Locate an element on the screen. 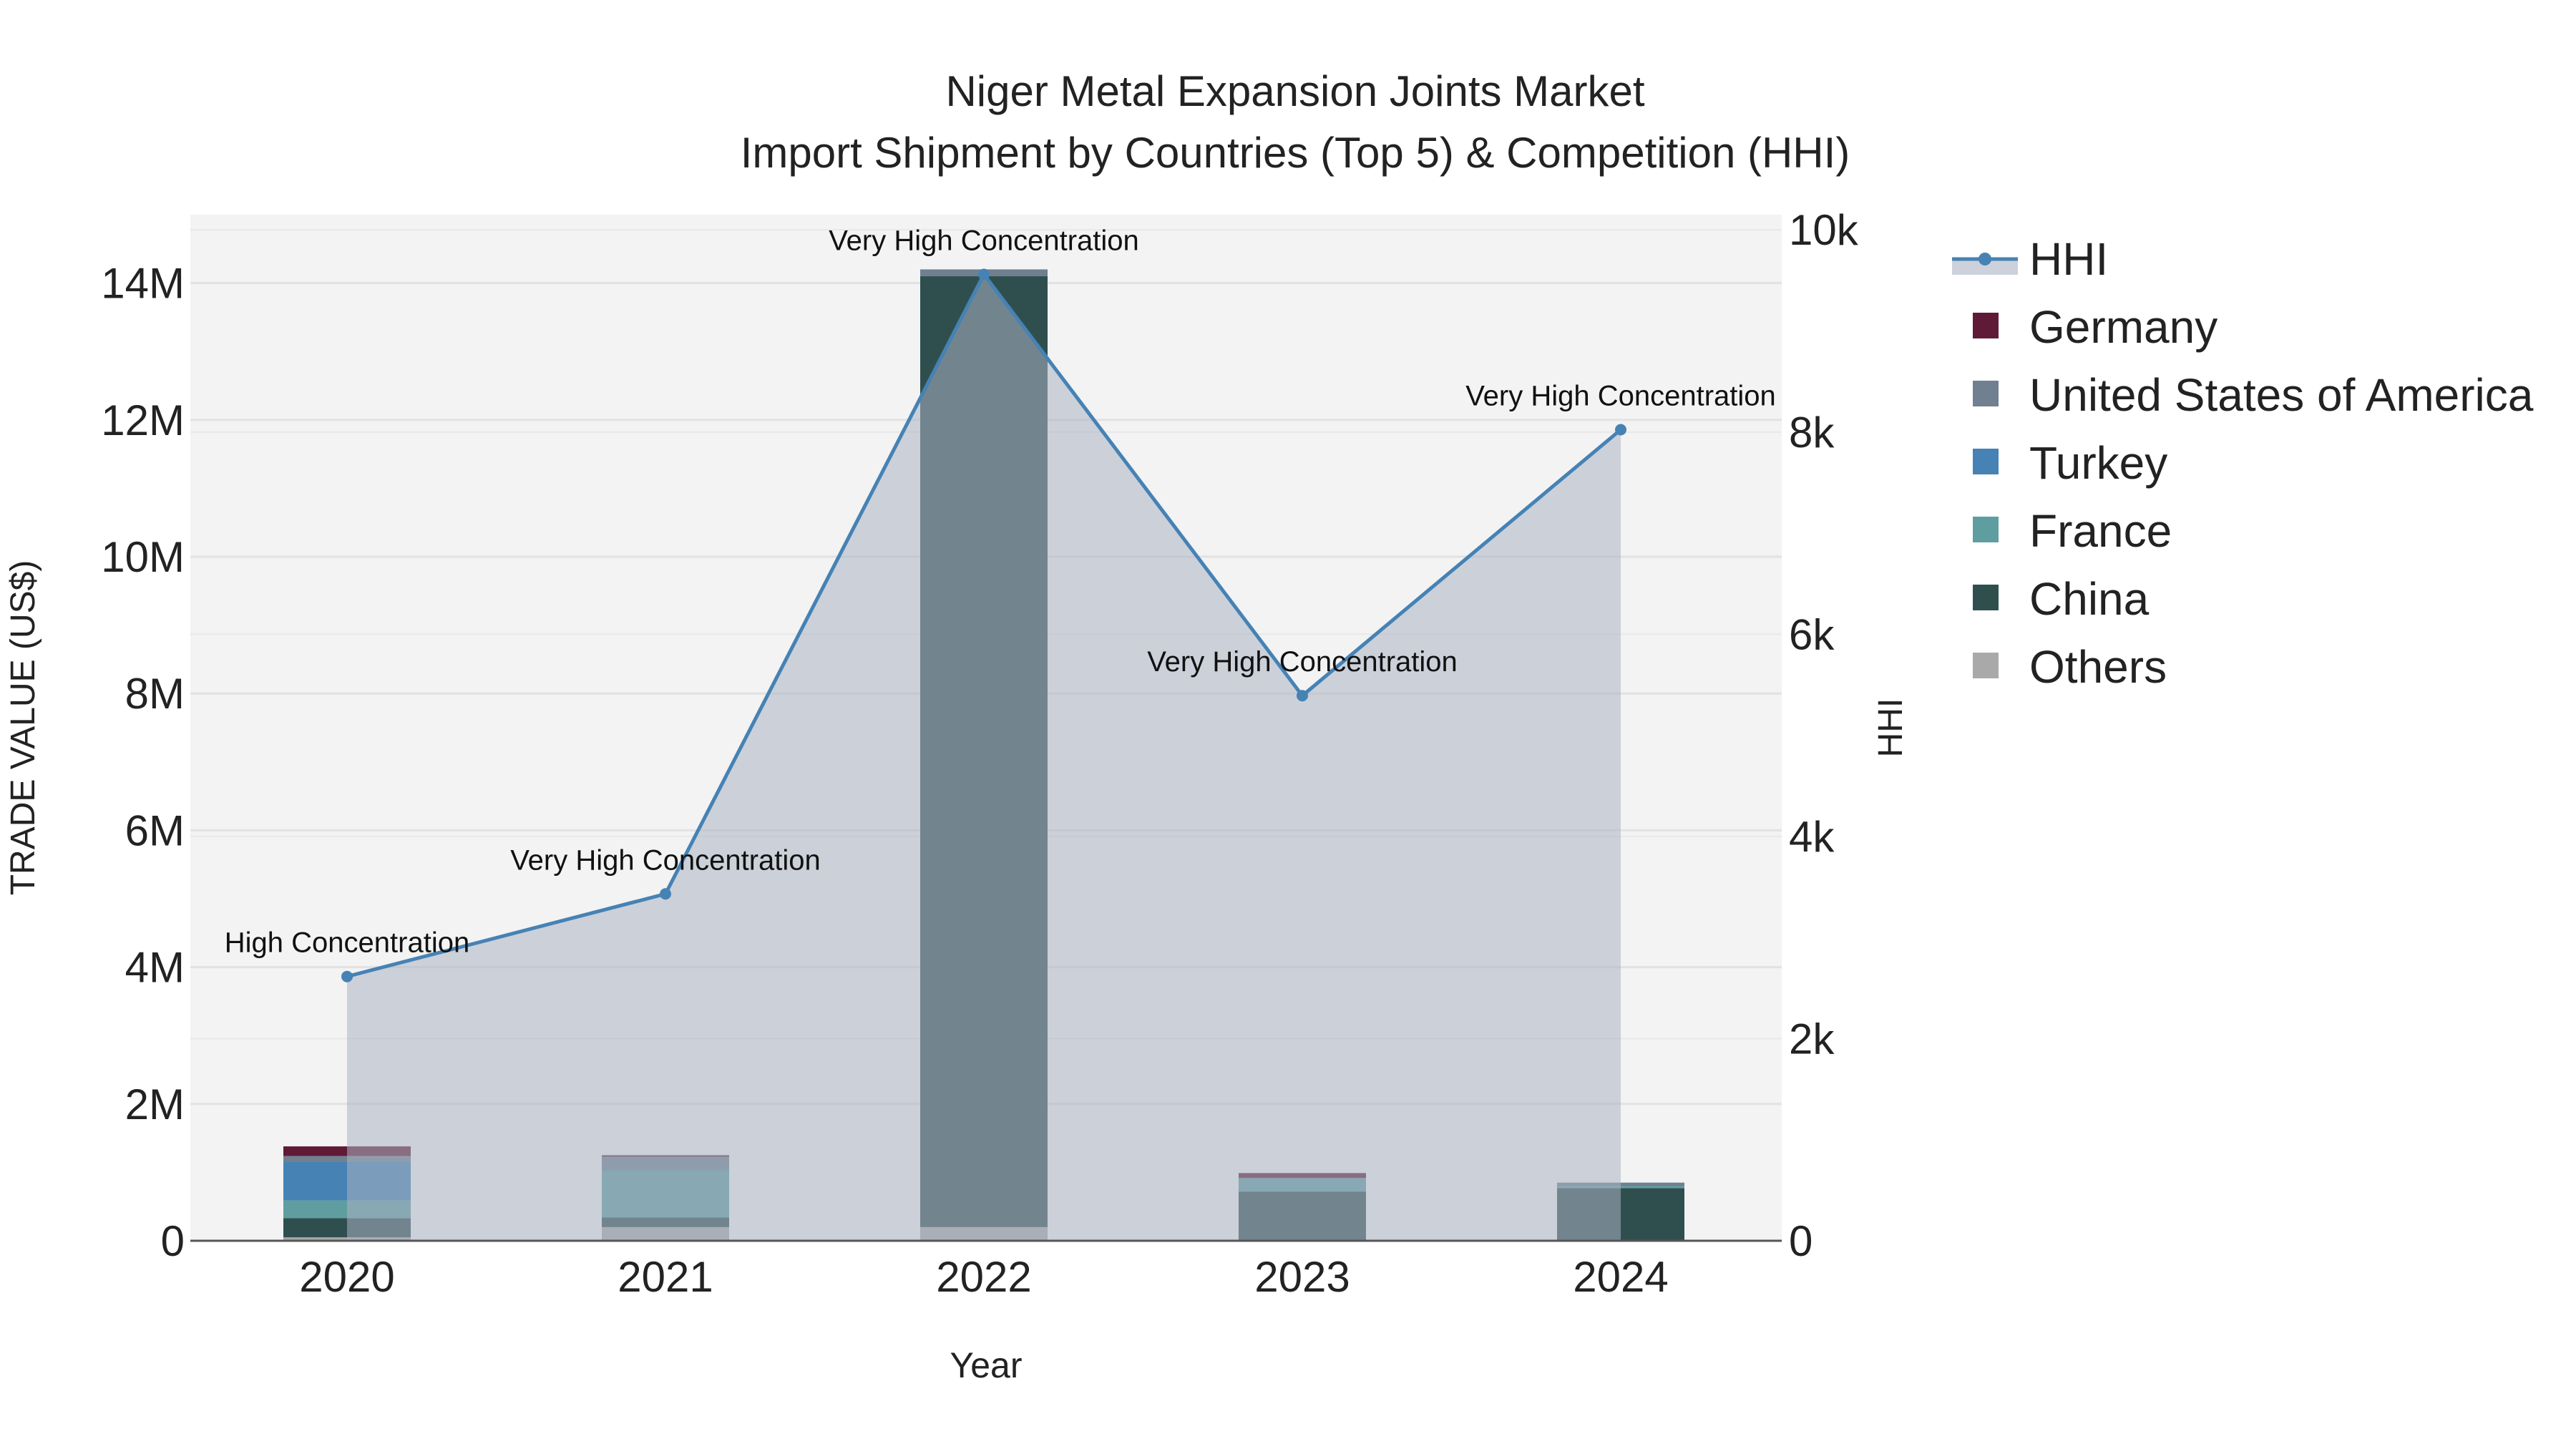 This screenshot has height=1449, width=2576. x-tick-label: 2023 is located at coordinates (1302, 1277).